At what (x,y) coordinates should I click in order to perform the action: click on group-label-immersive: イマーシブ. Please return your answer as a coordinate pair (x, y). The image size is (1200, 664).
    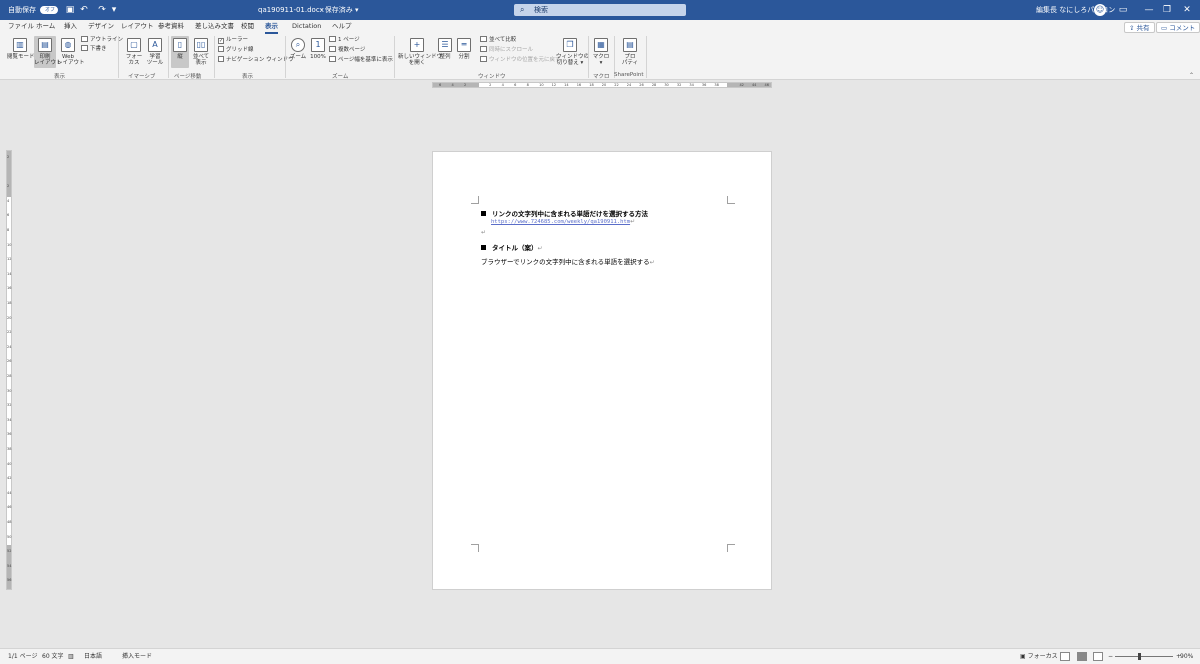
    Looking at the image, I should click on (142, 77).